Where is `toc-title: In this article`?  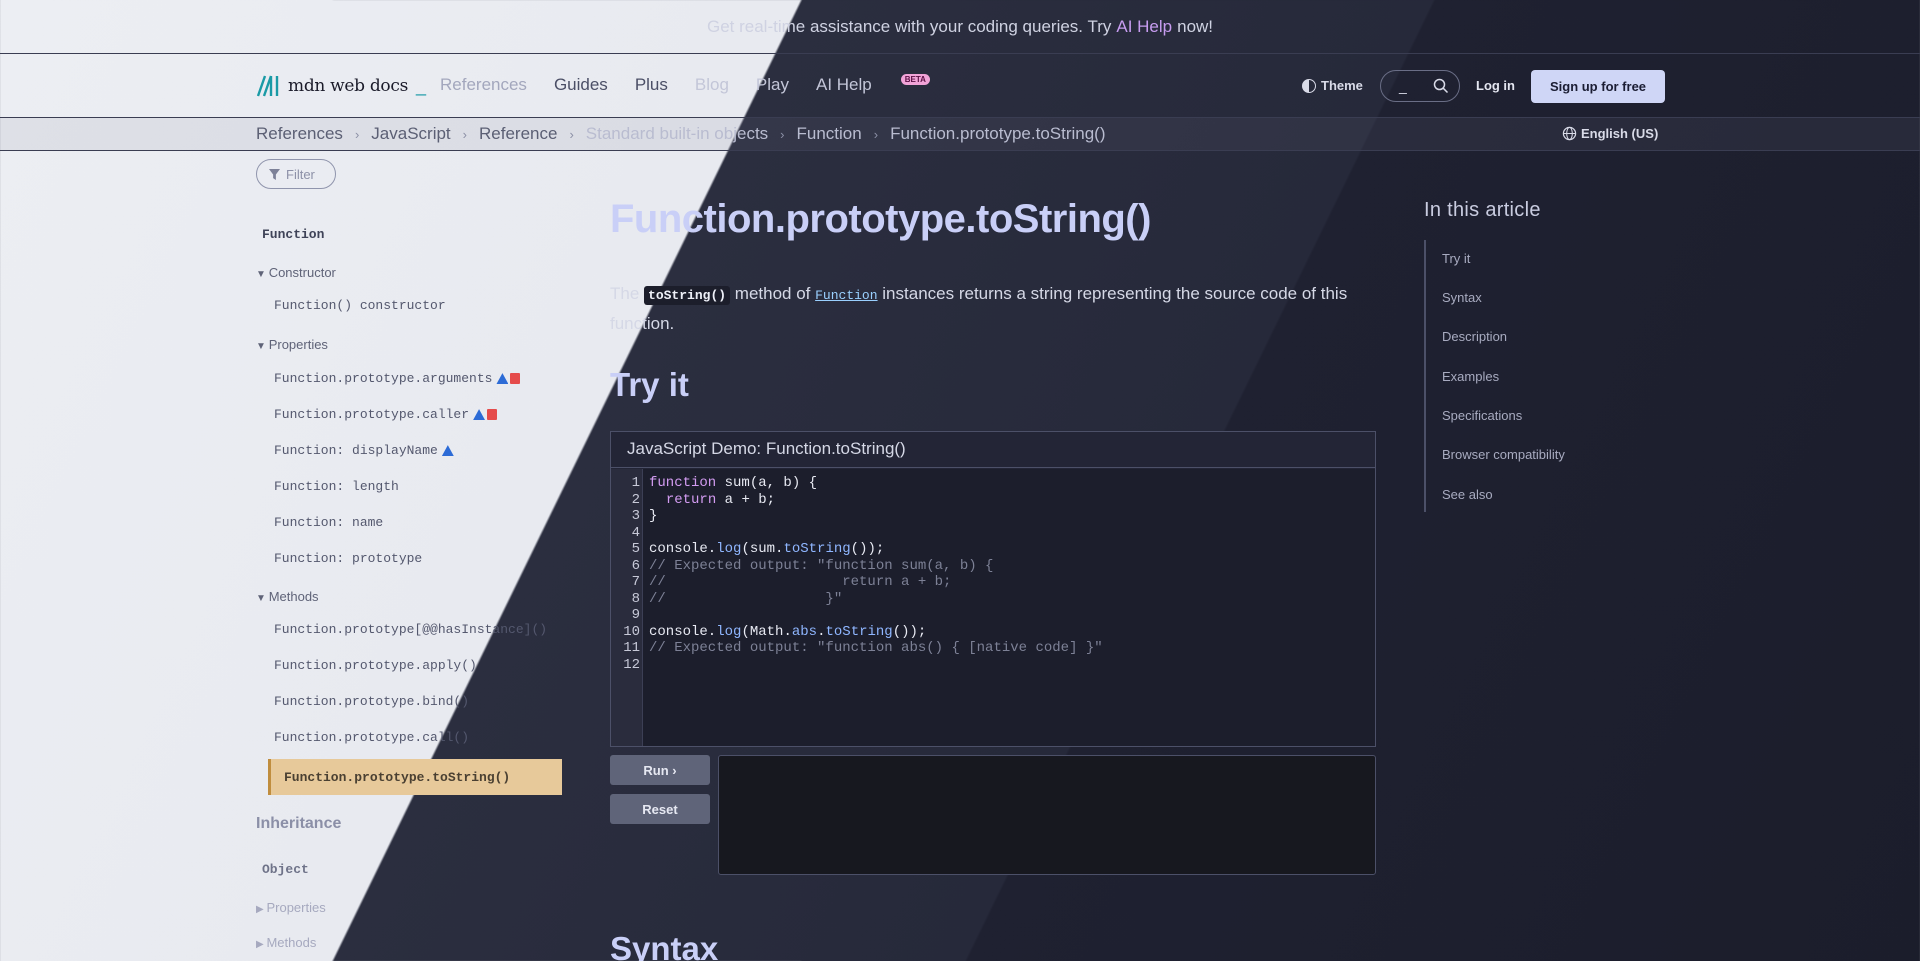
toc-title: In this article is located at coordinates (1482, 210).